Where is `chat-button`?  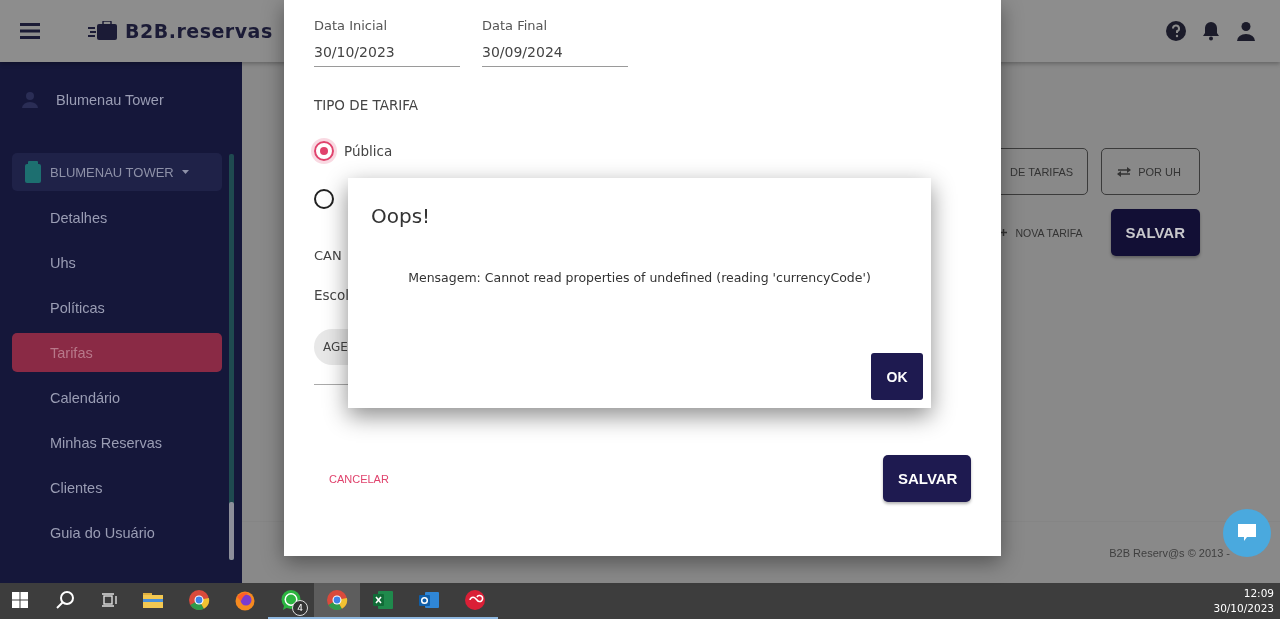 chat-button is located at coordinates (1247, 533).